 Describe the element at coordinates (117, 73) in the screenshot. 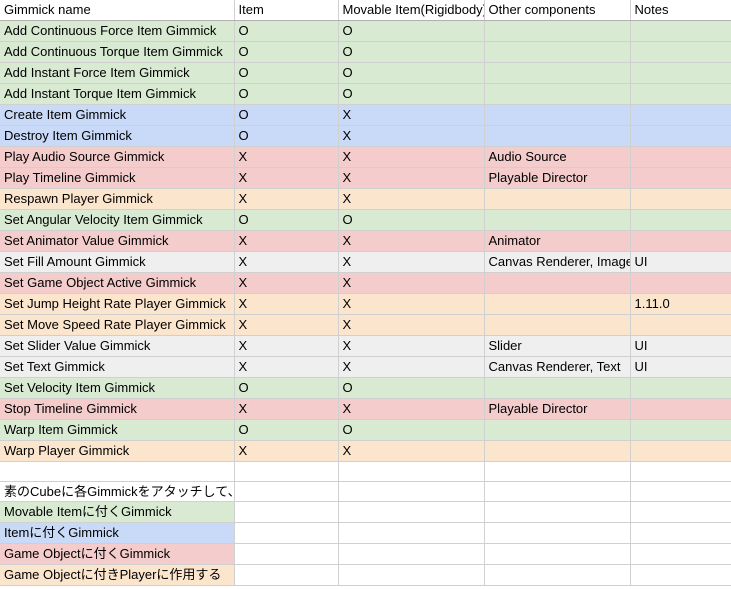

I see `cell-gimmick-name: Add Instant Force Item Gimmick` at that location.